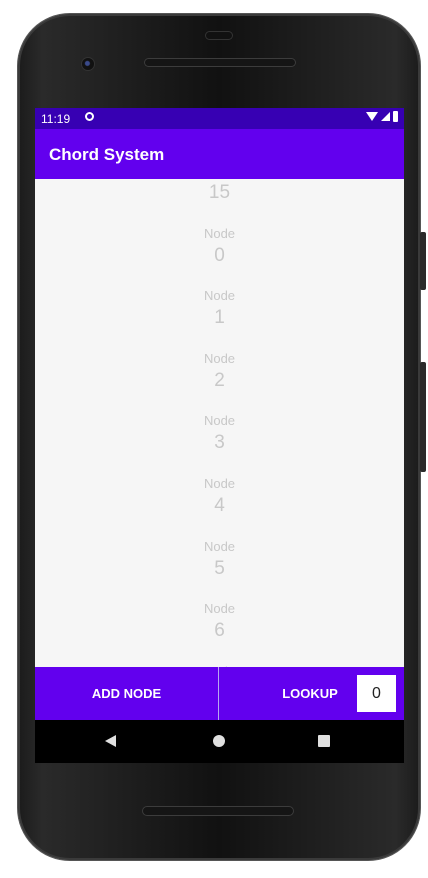  I want to click on home-icon, so click(219, 741).